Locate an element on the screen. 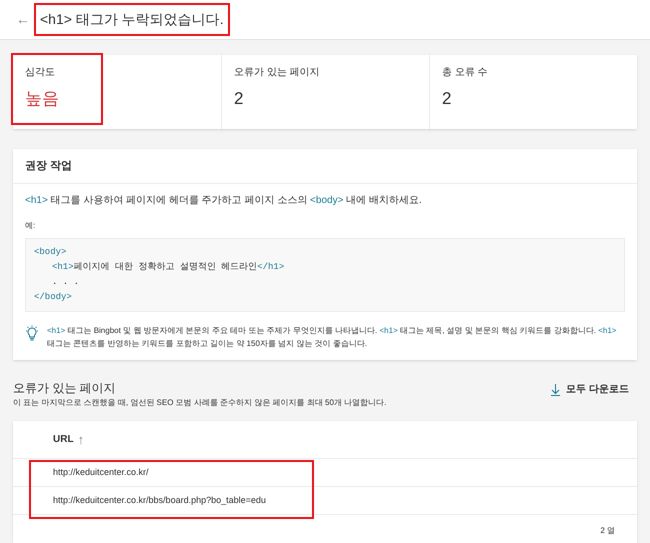  code-line: <h1>페이지에 대한 정확하고 설명적인 헤드라인</h1> is located at coordinates (169, 267).